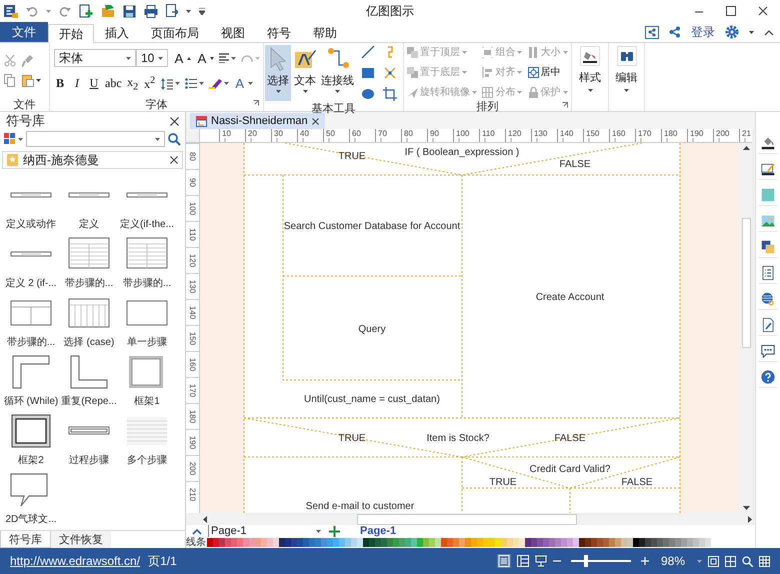 This screenshot has height=574, width=780. What do you see at coordinates (570, 469) in the screenshot?
I see `diagram-label: Credit Card Valid?` at bounding box center [570, 469].